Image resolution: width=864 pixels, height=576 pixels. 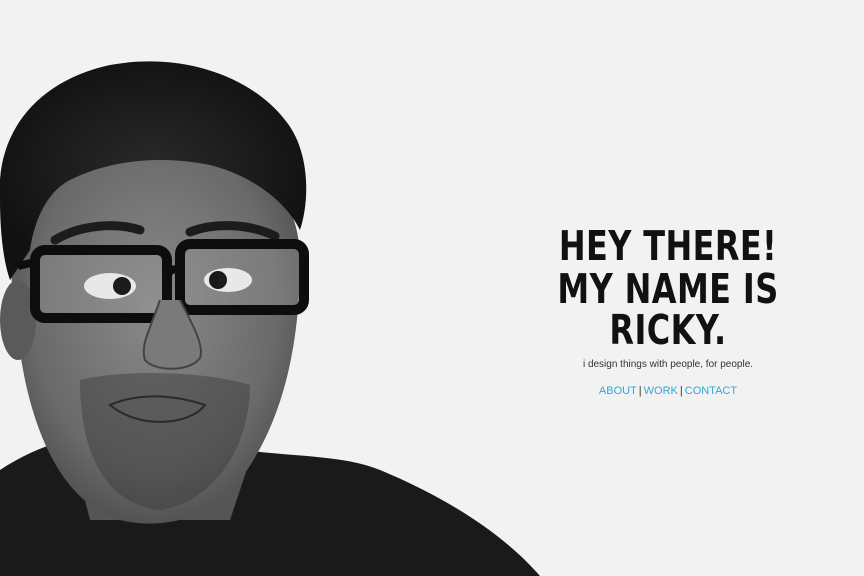 I want to click on headline-line-2: MY NAME IS RICKY., so click(x=668, y=309).